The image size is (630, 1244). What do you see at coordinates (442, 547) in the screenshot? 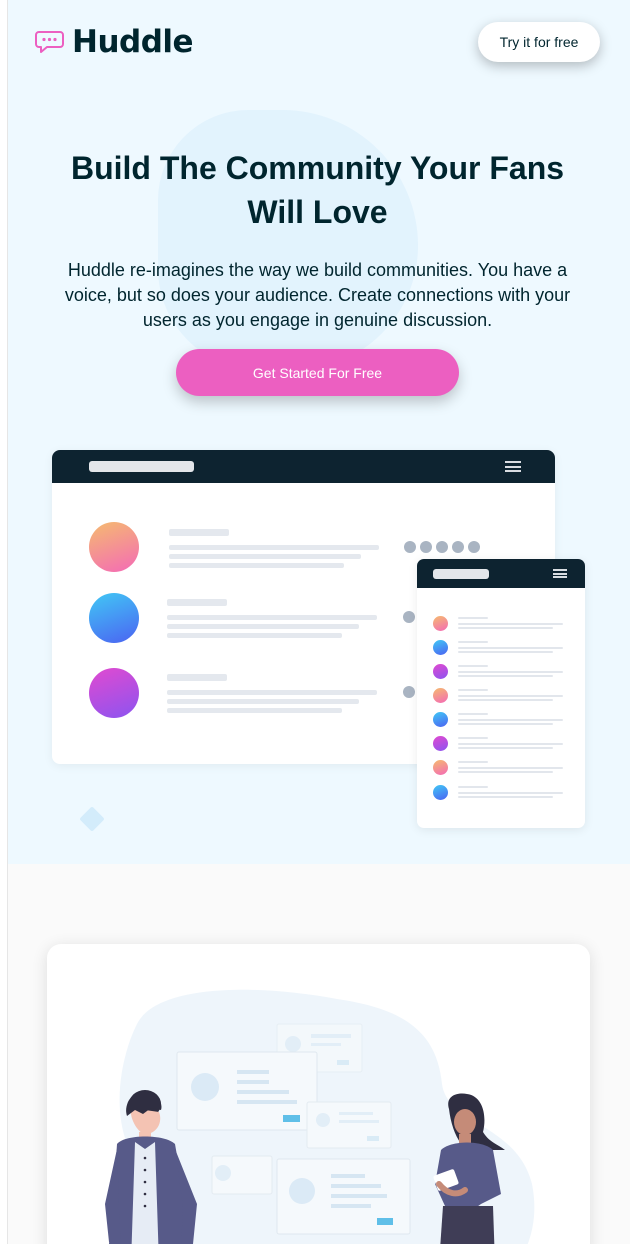
I see `mockup-online-dots` at bounding box center [442, 547].